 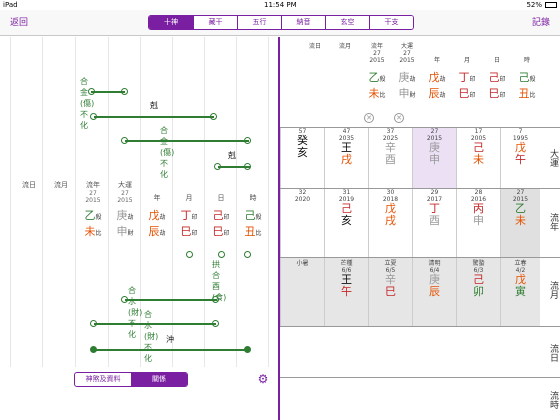 I want to click on tab-nayin: 納音, so click(x=303, y=22).